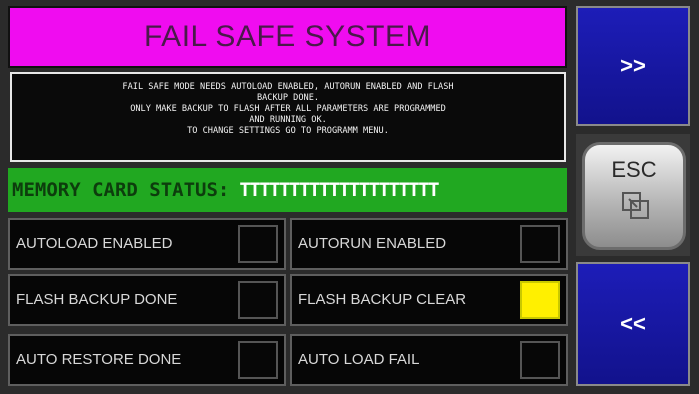 The height and width of the screenshot is (394, 699). I want to click on esc-button-frame: ESC, so click(633, 195).